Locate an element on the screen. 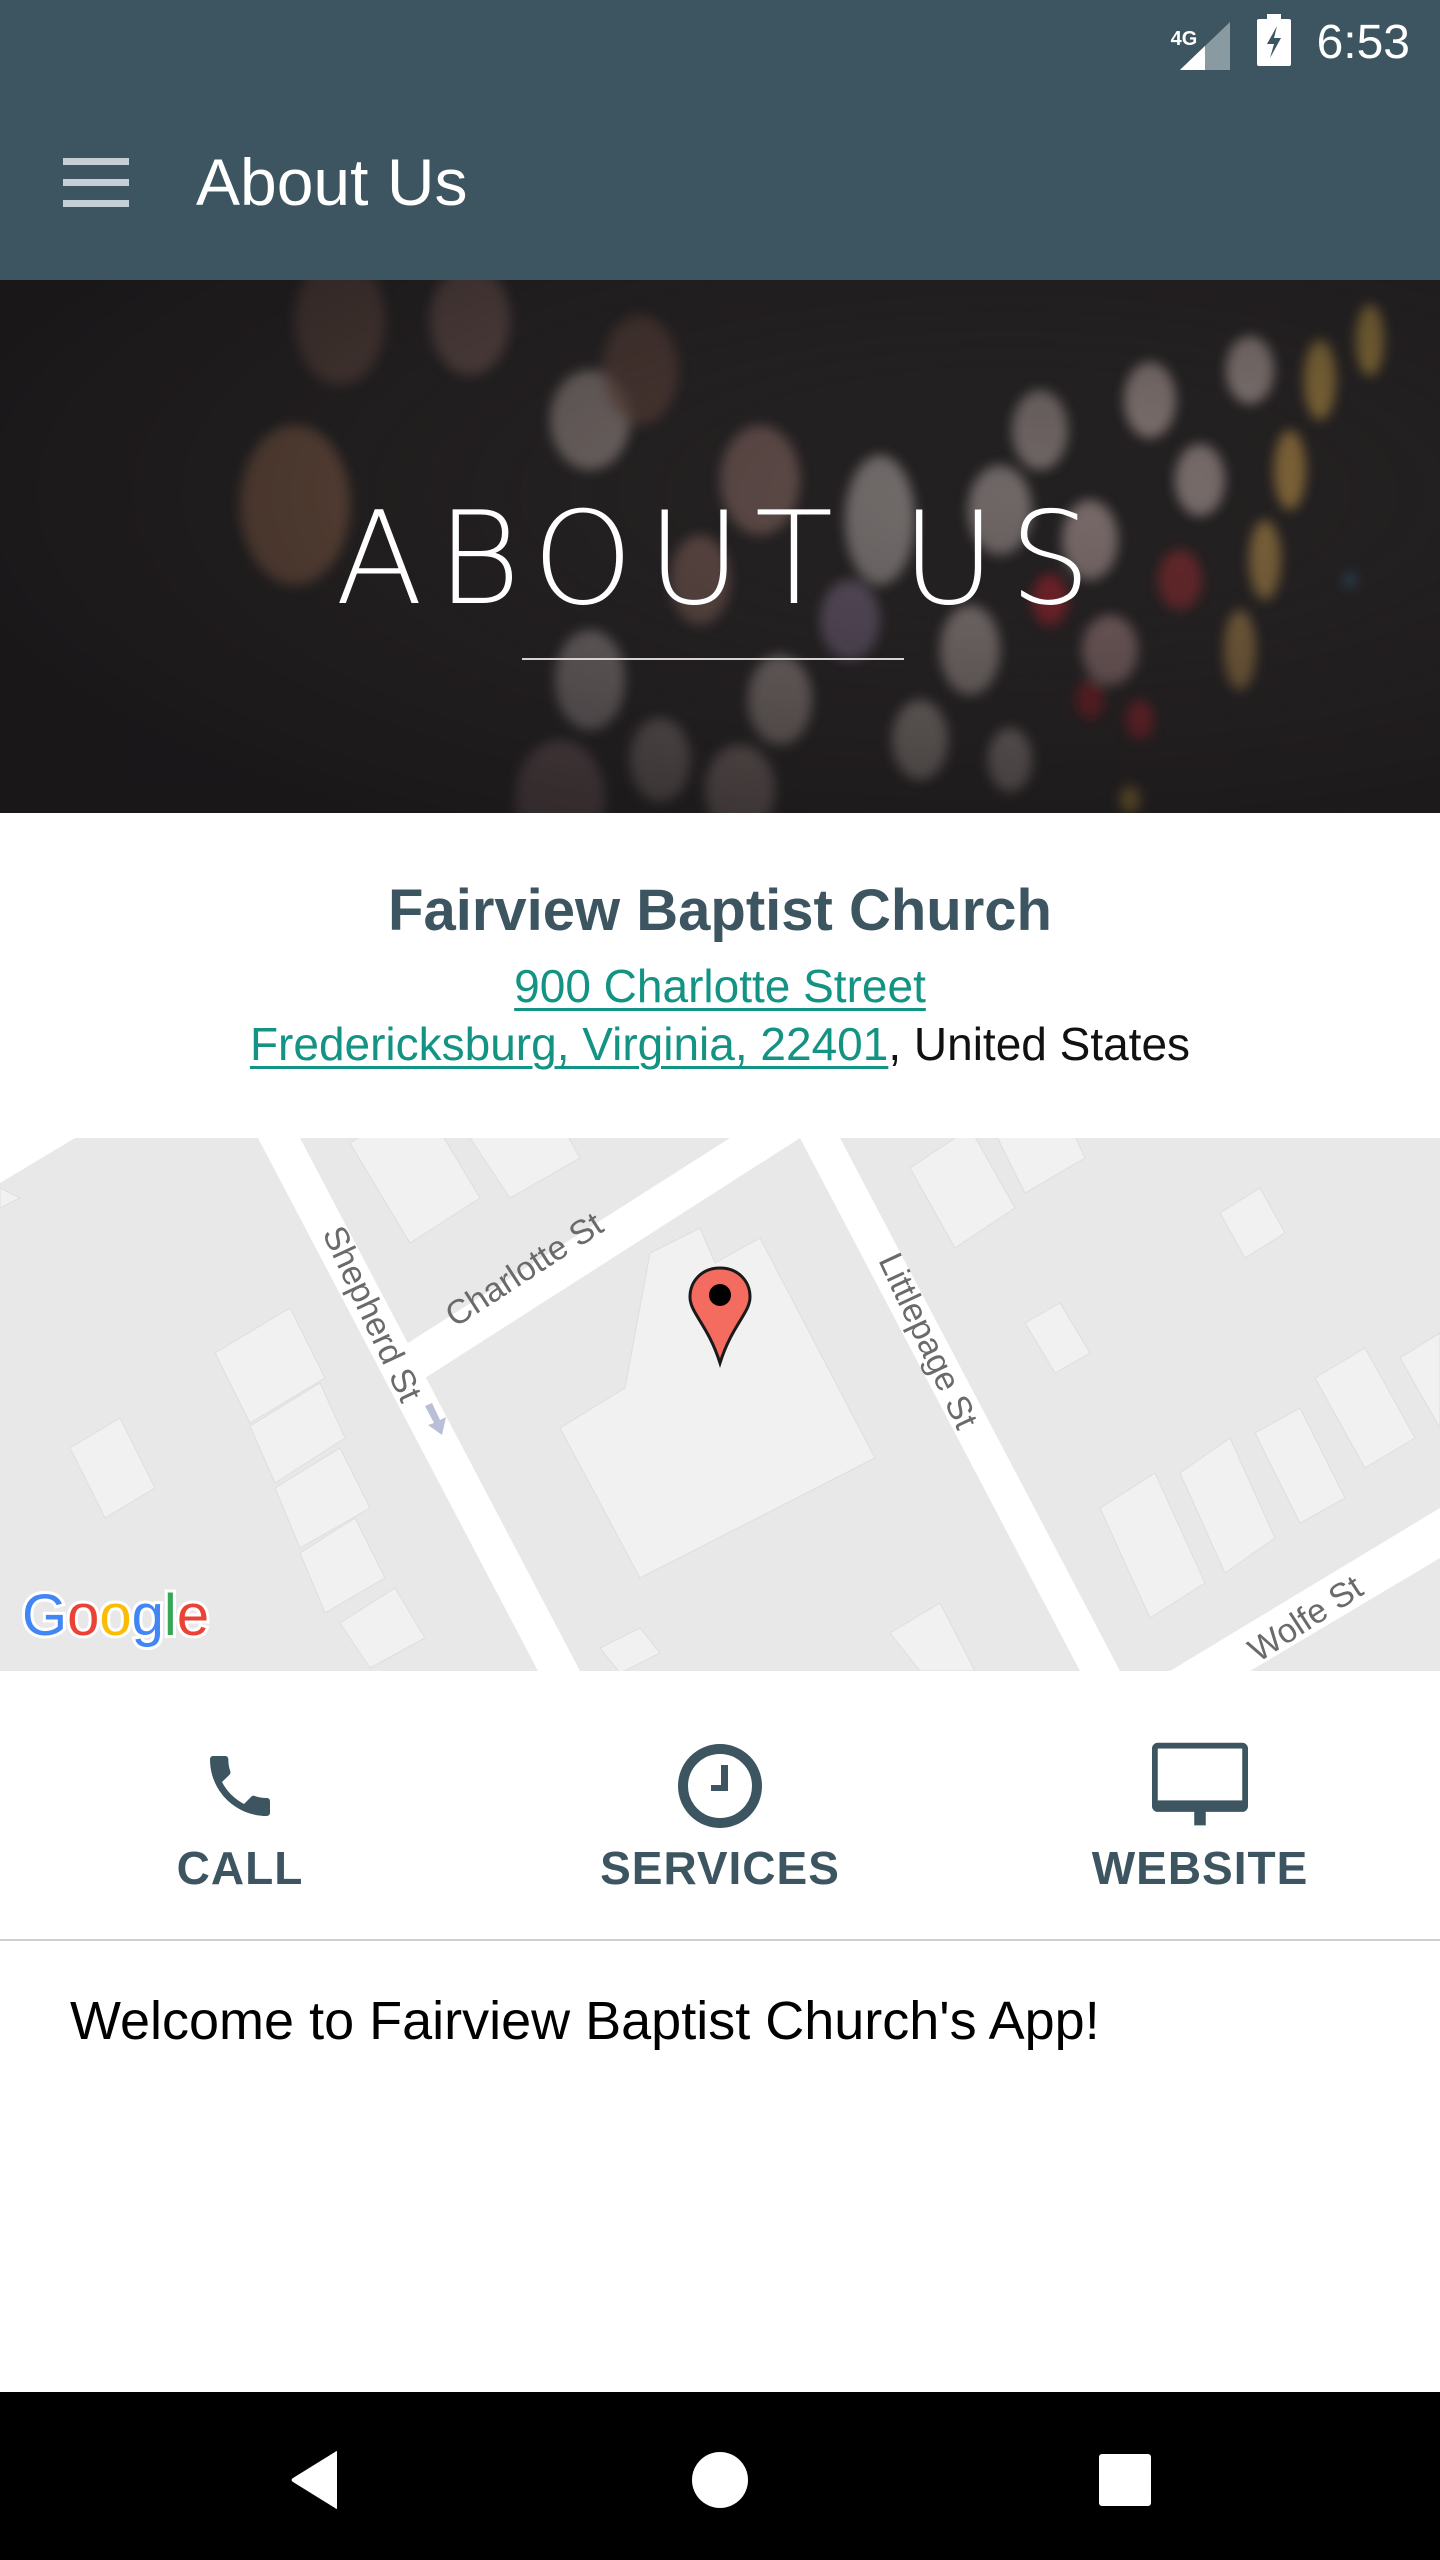 This screenshot has width=1440, height=2560. svg-text: Google is located at coordinates (115, 1615).